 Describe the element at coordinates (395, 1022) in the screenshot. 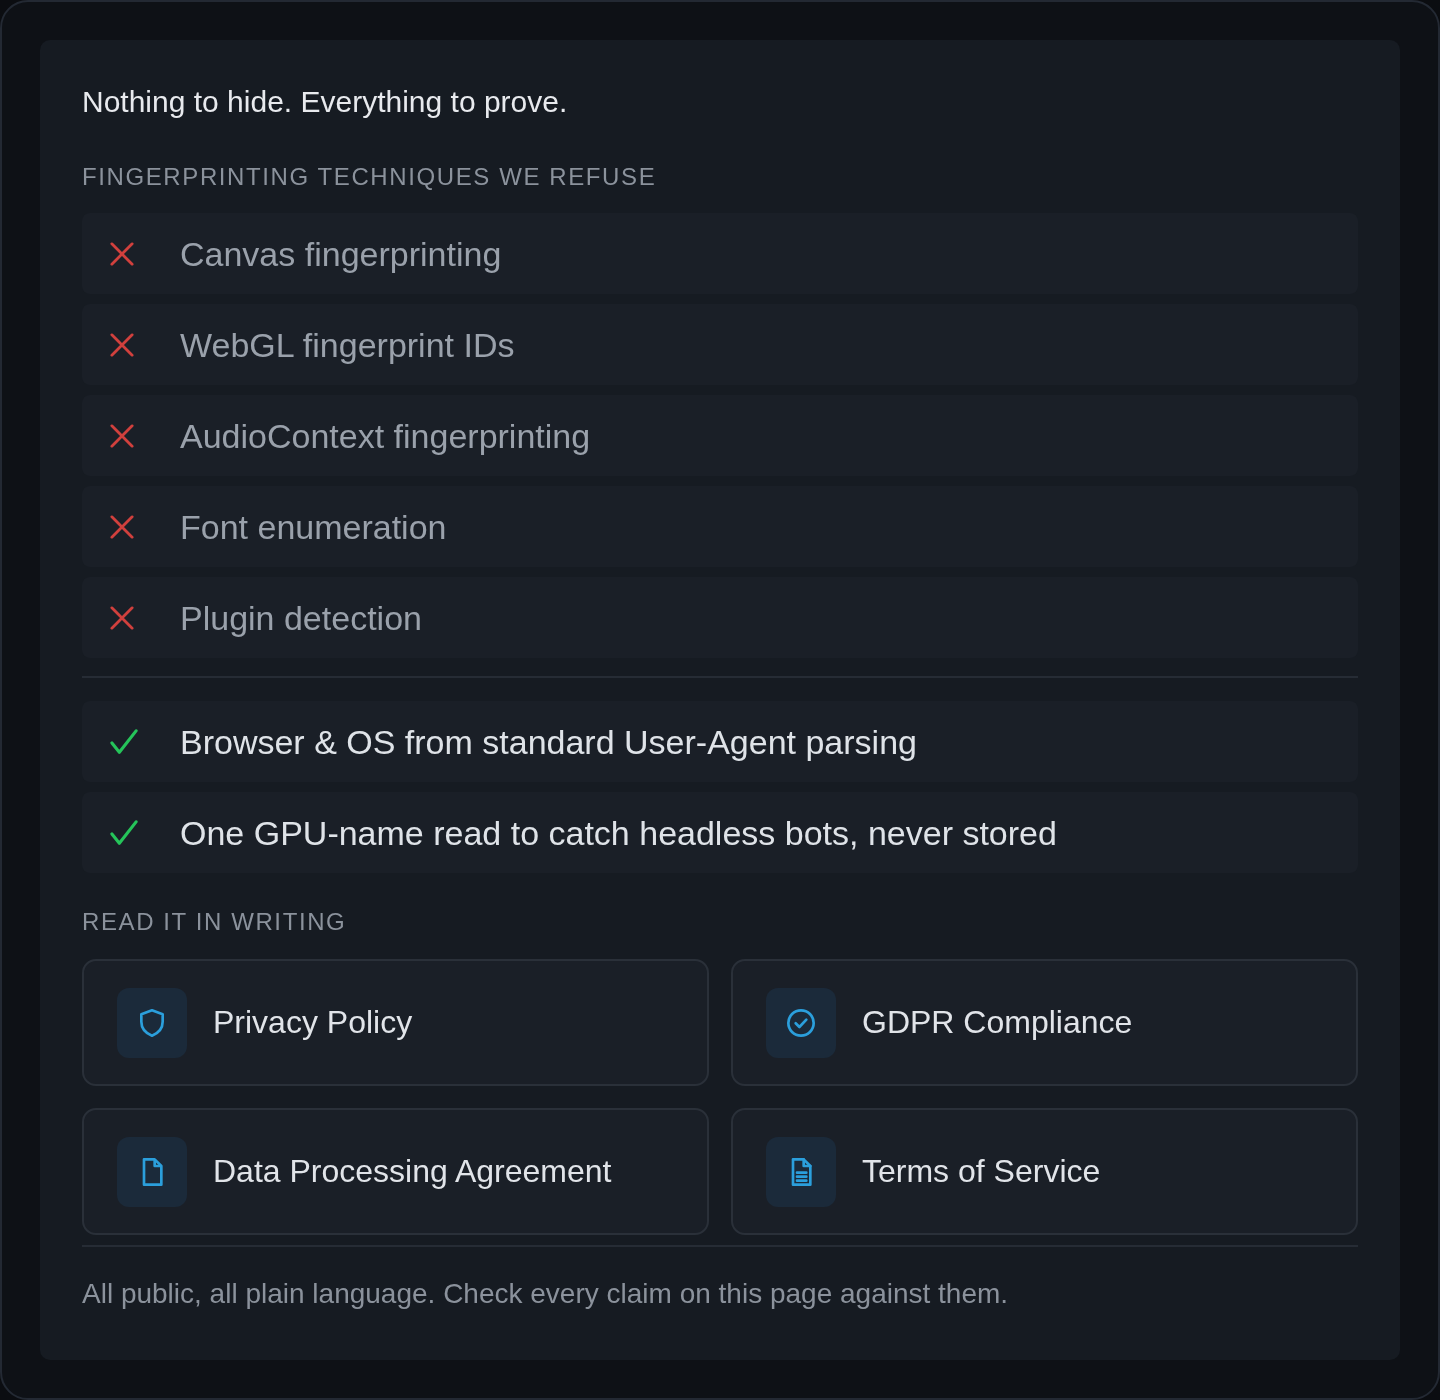

I see `document-link: Privacy Policy` at that location.